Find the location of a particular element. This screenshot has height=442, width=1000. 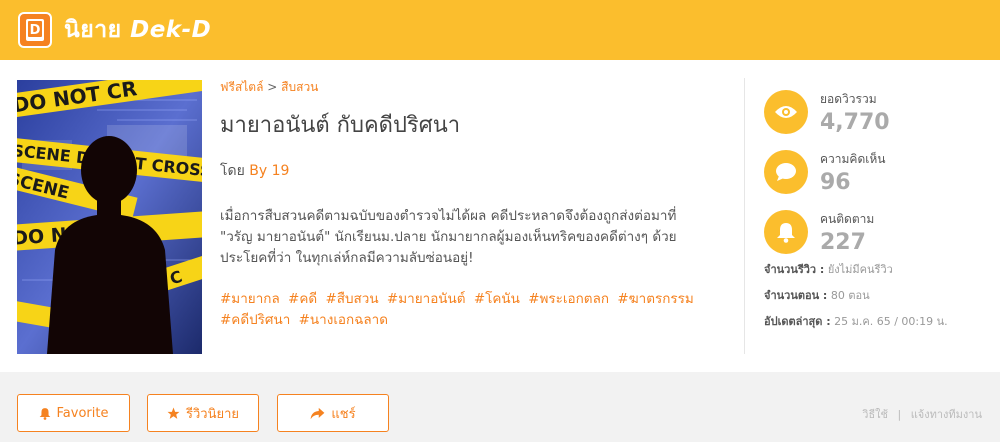

tag-link: #นางเอกฉลาด is located at coordinates (343, 320).